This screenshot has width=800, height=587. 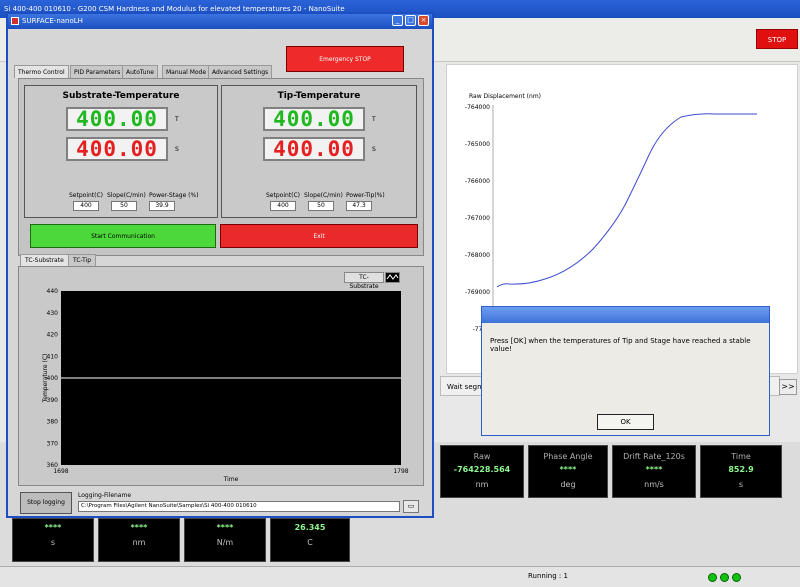 I want to click on tab-autotune: AutoTune, so click(x=140, y=71).